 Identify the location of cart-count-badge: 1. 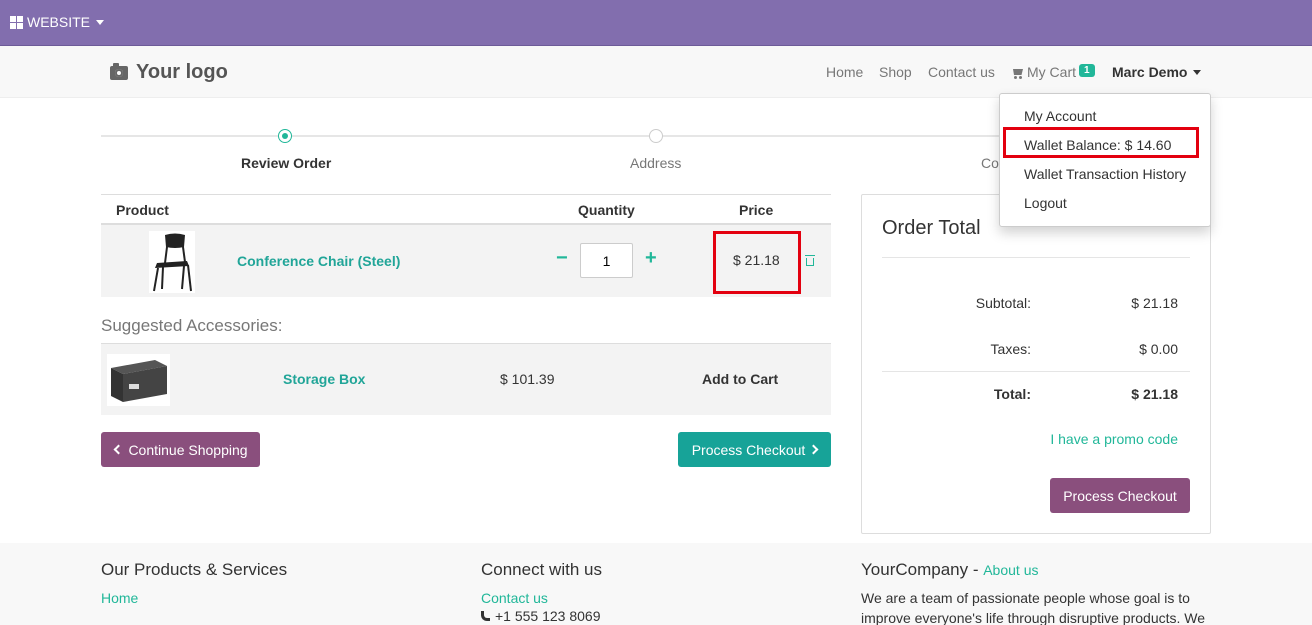
(1087, 70).